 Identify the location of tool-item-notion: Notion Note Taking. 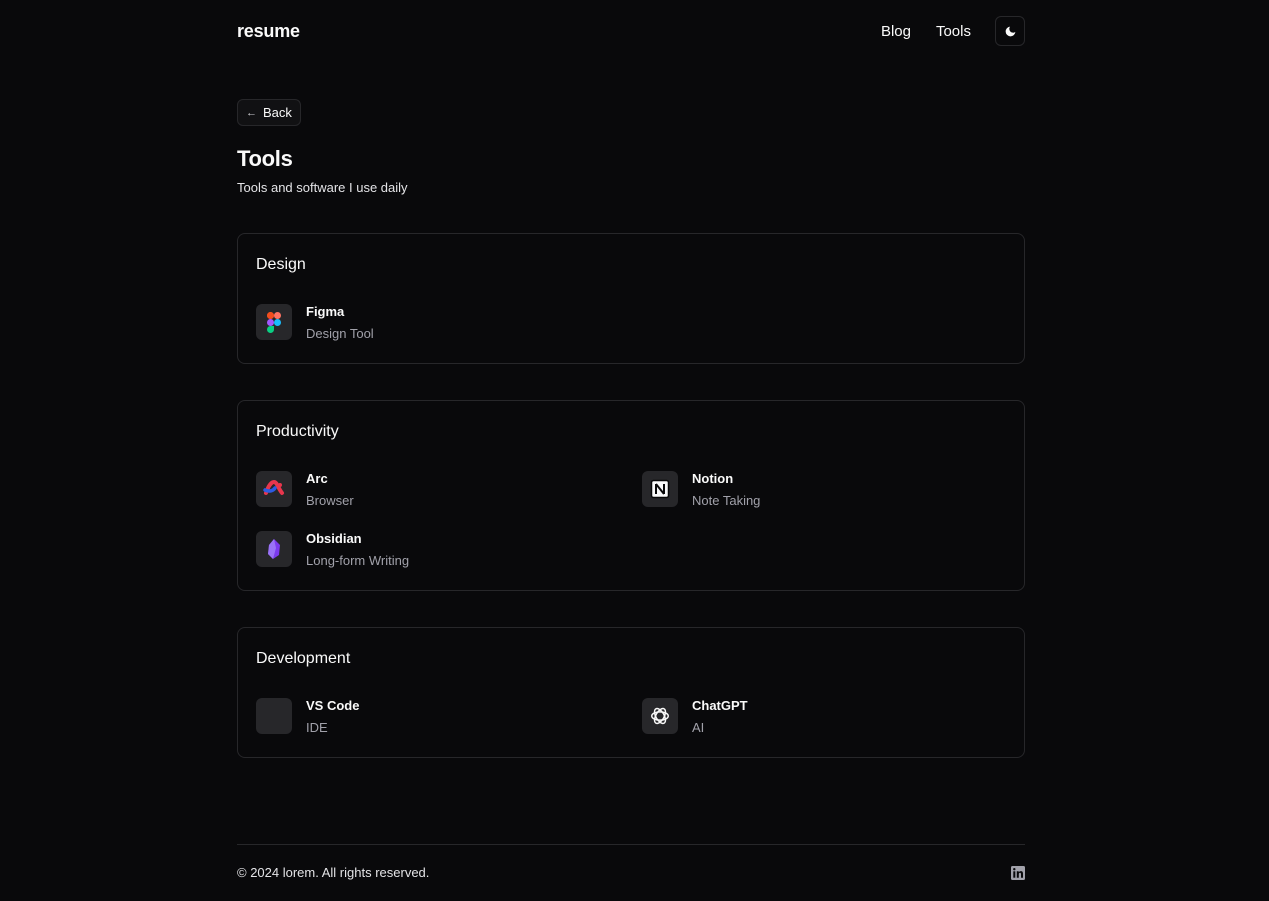
(701, 490).